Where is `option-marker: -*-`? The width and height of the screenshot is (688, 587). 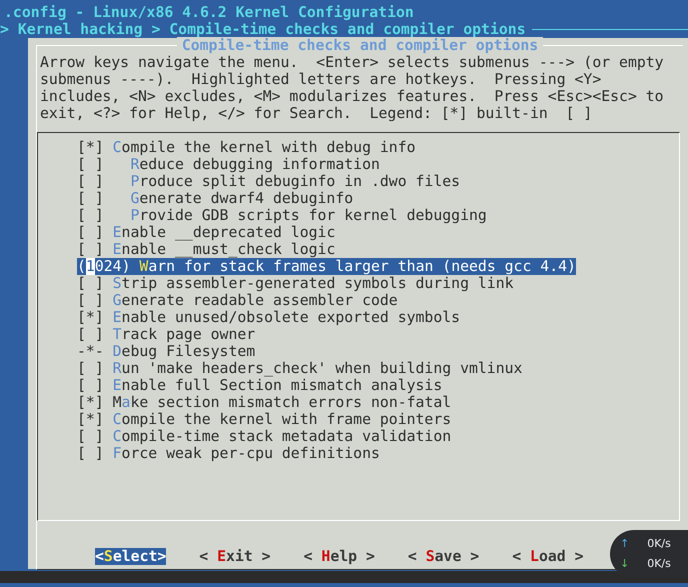 option-marker: -*- is located at coordinates (90, 351).